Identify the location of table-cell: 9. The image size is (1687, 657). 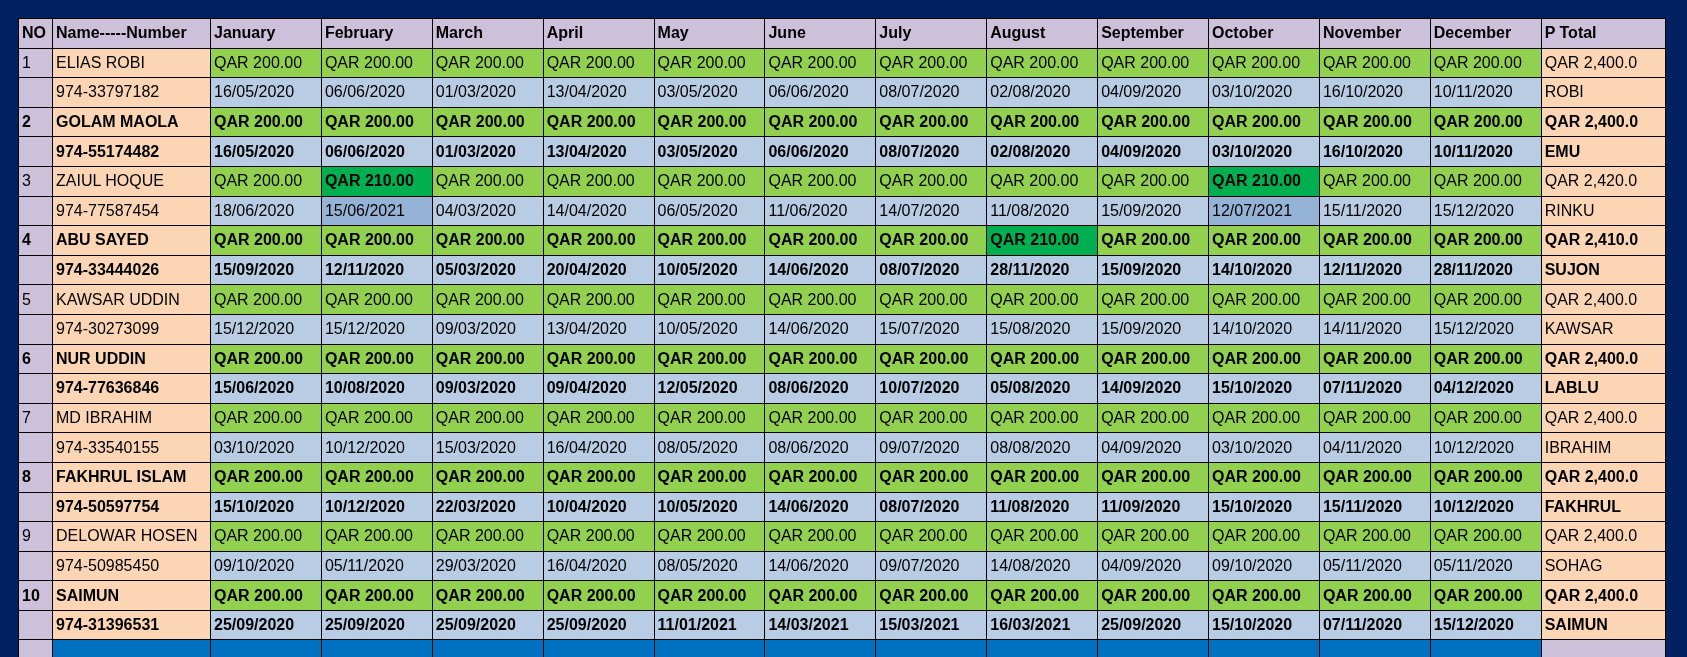
(36, 537).